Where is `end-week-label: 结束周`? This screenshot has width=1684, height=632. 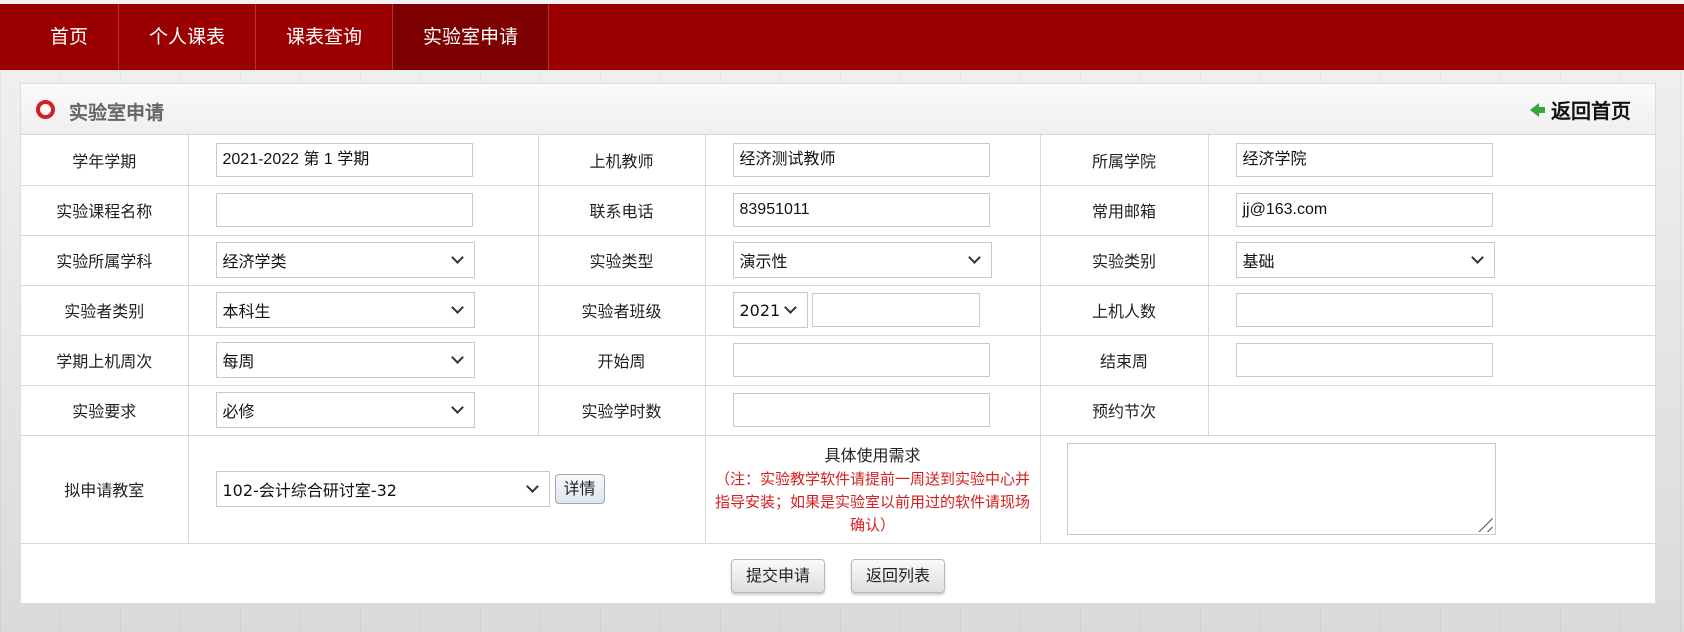 end-week-label: 结束周 is located at coordinates (1124, 360).